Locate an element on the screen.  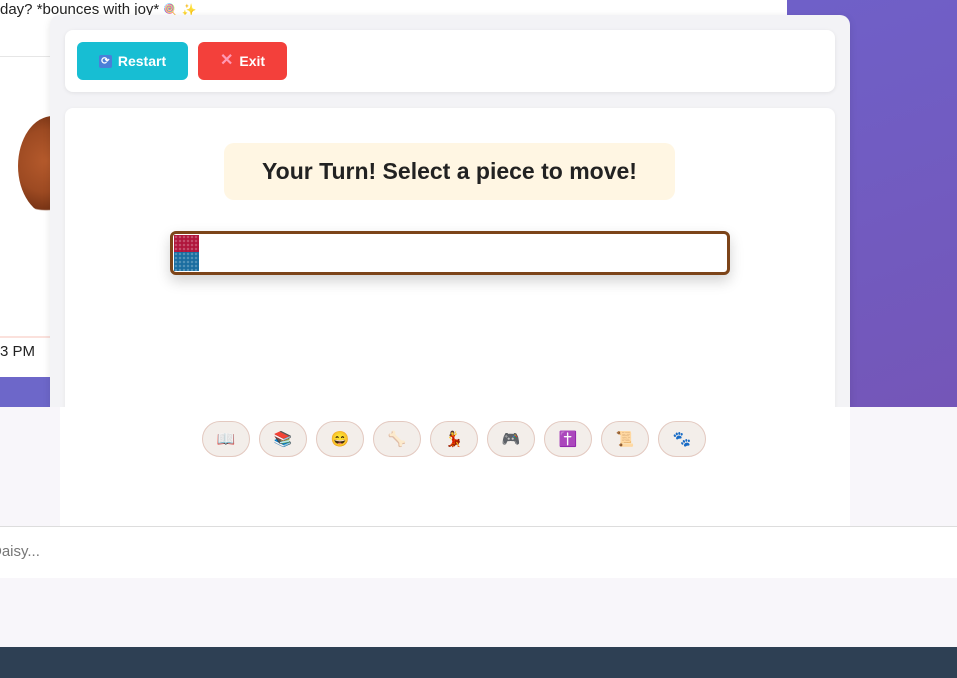
quick-action-row: 📖 📚 😄 🦴 💃 🎮 ✝️ 📜 🐾 is located at coordinates (454, 439).